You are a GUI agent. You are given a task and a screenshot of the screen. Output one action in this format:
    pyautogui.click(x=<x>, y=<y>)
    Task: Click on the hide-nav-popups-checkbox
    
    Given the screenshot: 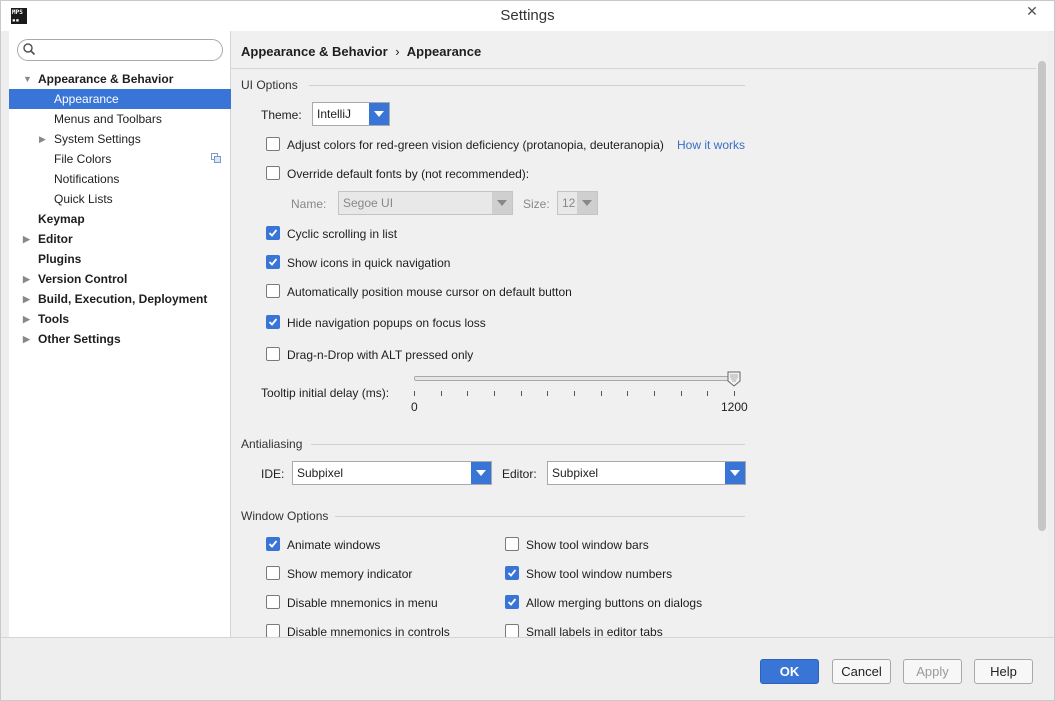 What is the action you would take?
    pyautogui.click(x=273, y=322)
    